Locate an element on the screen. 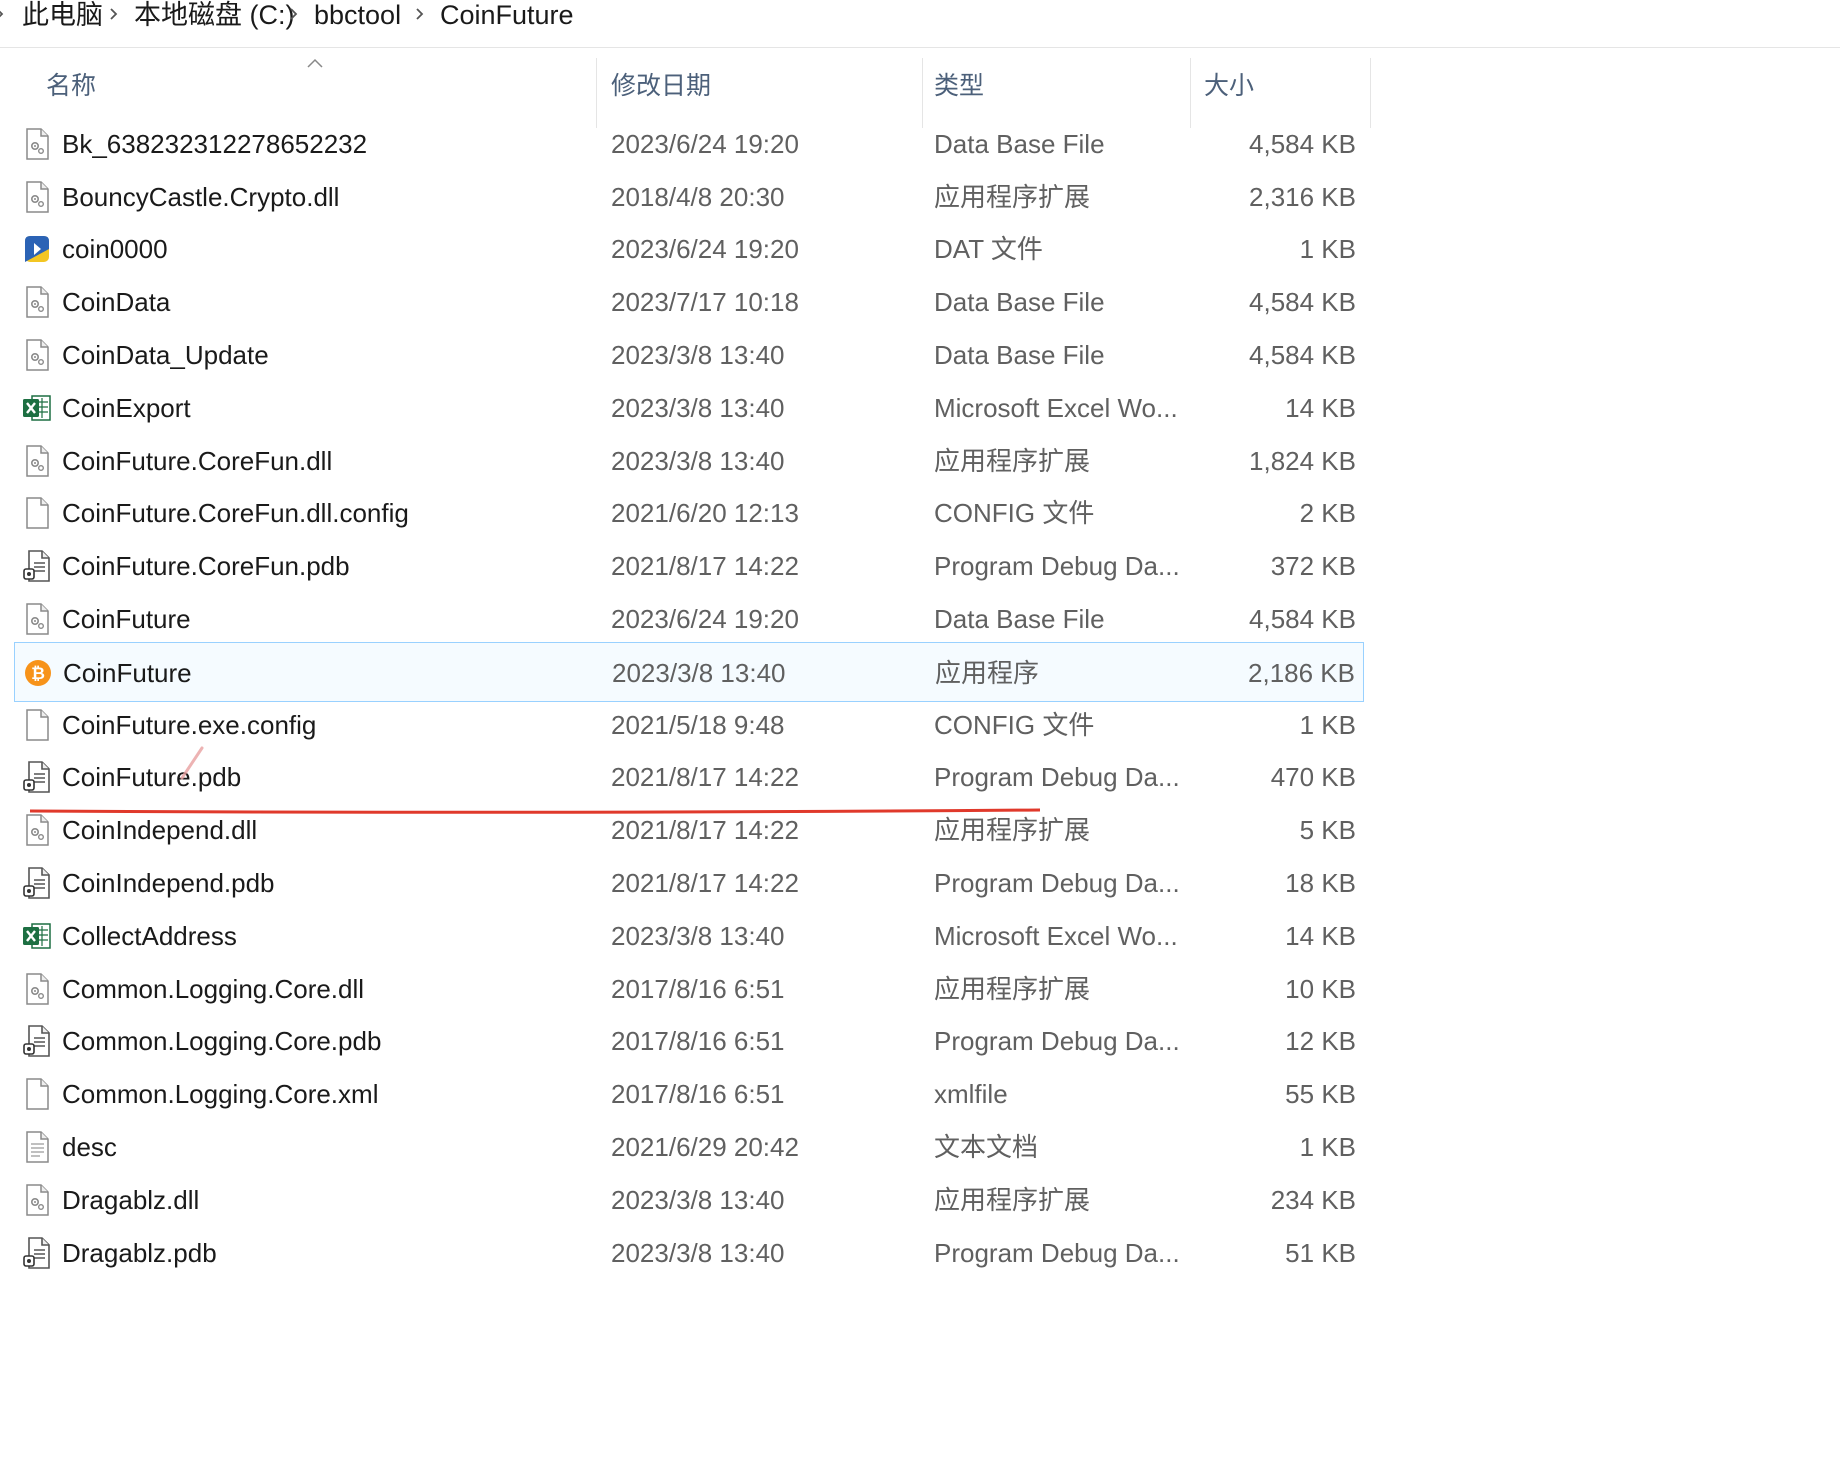 Image resolution: width=1840 pixels, height=1474 pixels. file-name: CoinData_Update is located at coordinates (165, 355).